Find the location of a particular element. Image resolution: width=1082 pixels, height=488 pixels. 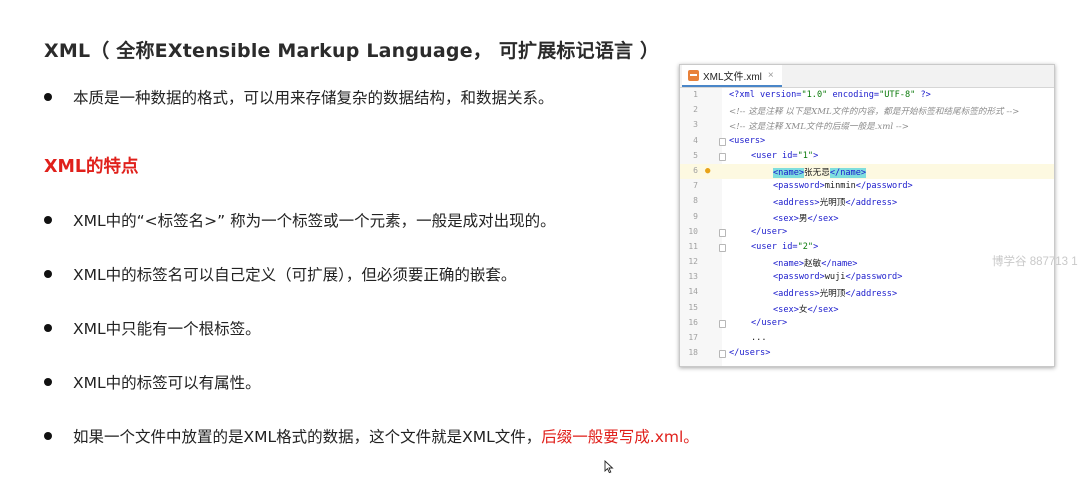

bullet-item: XML中的标签名可以自己定义（可扩展），但必须要正确的嵌套。 is located at coordinates (280, 274).